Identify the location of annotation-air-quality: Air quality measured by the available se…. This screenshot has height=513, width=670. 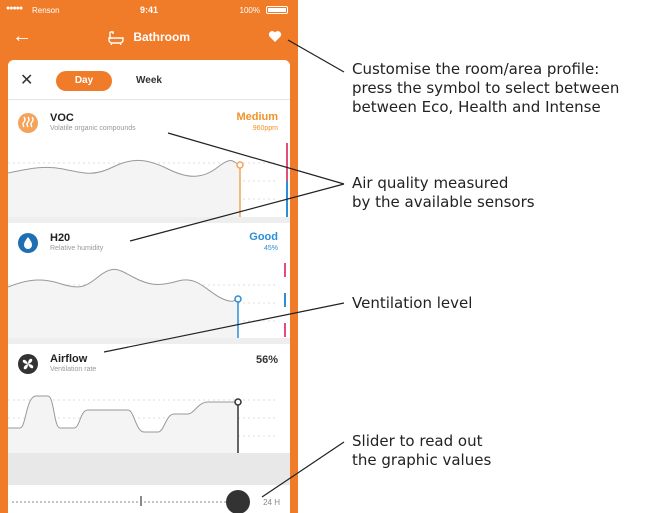
(443, 193).